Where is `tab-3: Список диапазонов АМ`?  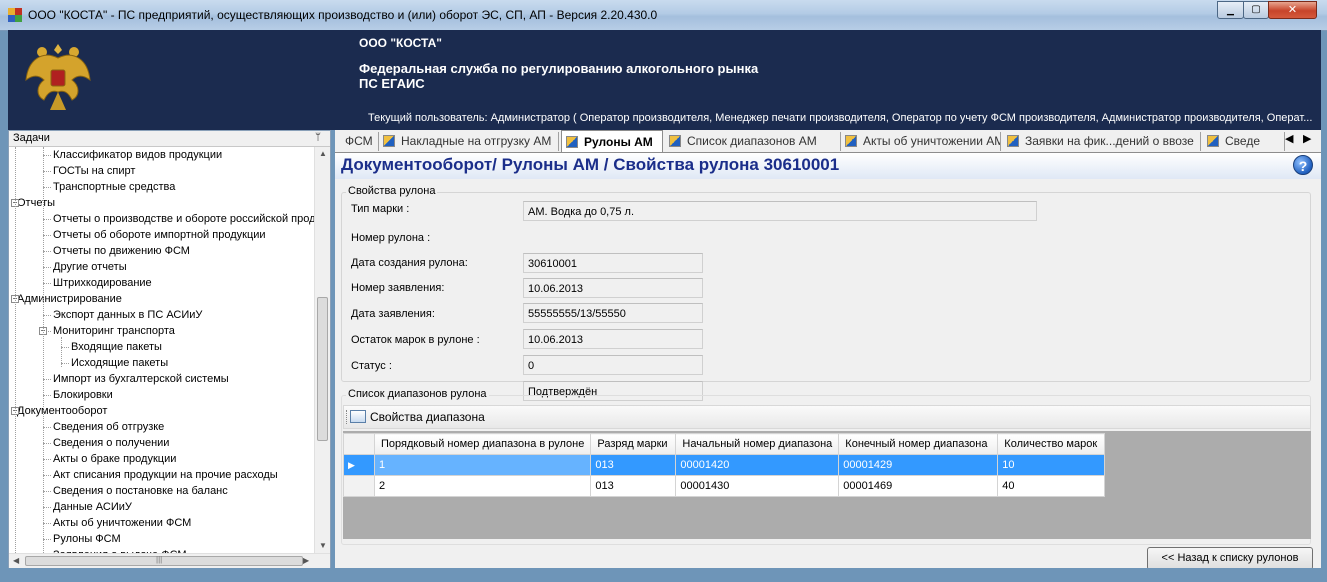 tab-3: Список диапазонов АМ is located at coordinates (753, 141).